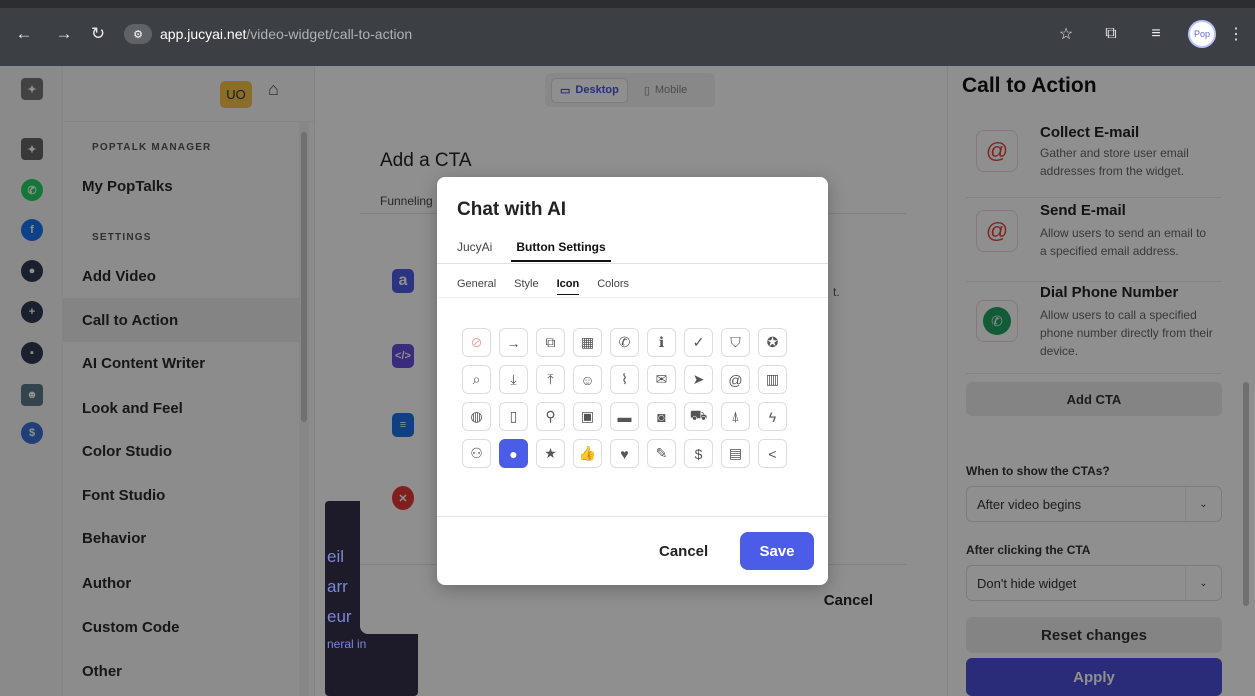 Image resolution: width=1255 pixels, height=696 pixels. I want to click on icon-option: ⊘, so click(476, 342).